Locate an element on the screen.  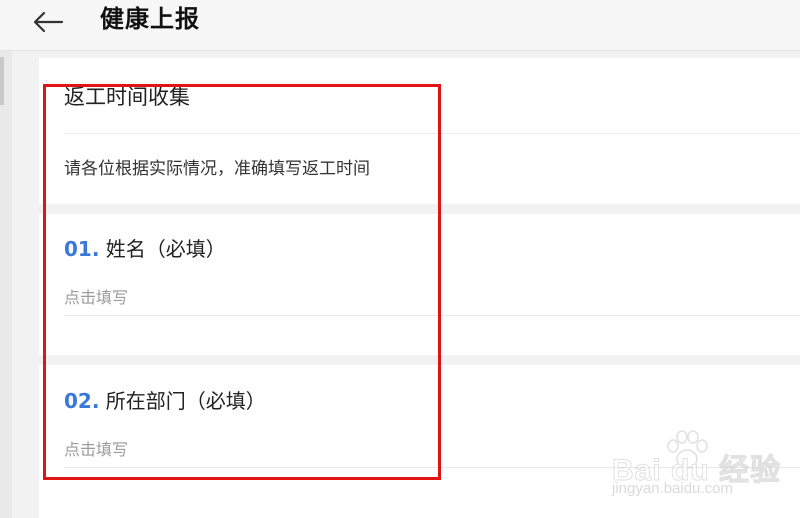
arrow-left-icon is located at coordinates (48, 22).